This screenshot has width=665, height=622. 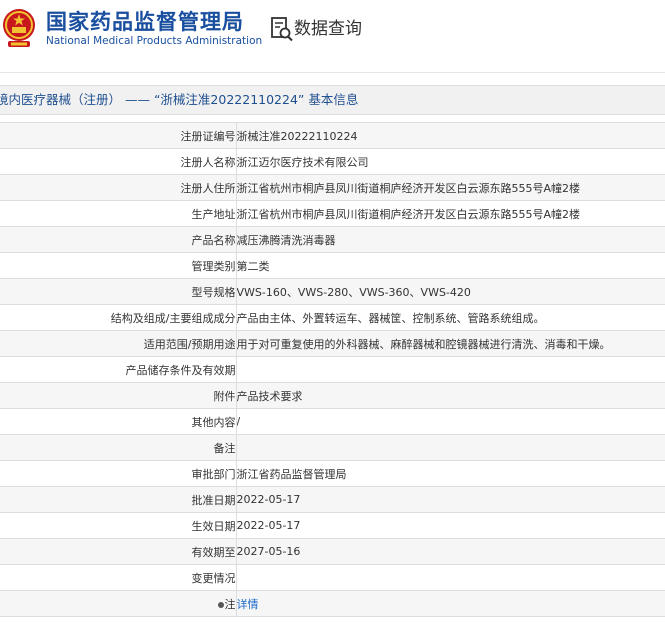 I want to click on field-value-text: 2027-05-16, so click(x=268, y=551).